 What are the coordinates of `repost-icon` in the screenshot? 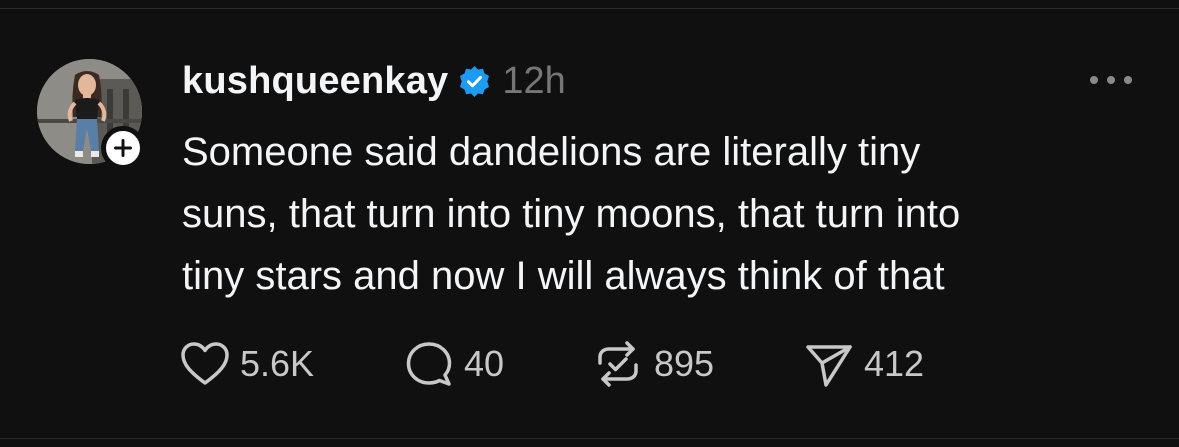 It's located at (618, 364).